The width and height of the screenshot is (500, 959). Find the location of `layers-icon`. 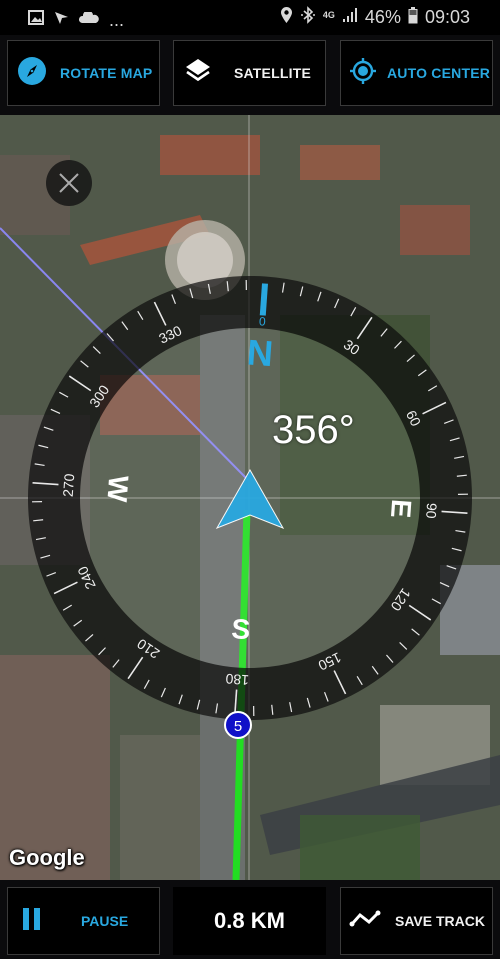

layers-icon is located at coordinates (198, 73).